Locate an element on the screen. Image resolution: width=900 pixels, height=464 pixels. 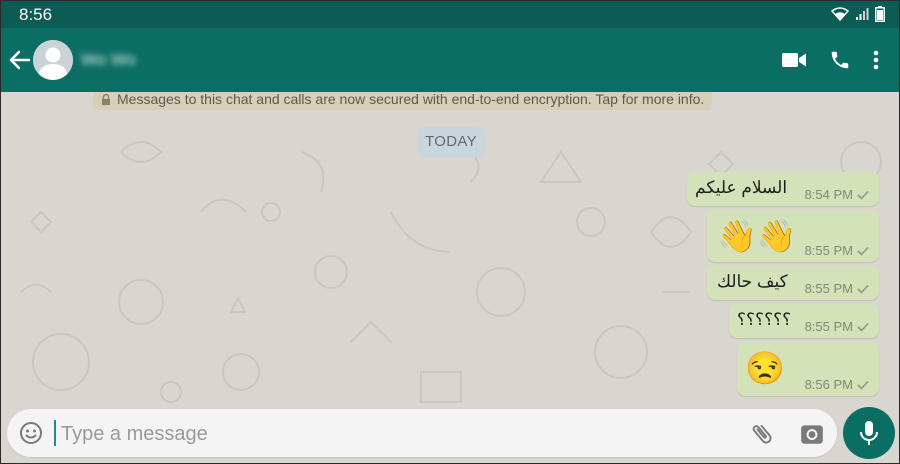
contact-avatar is located at coordinates (53, 60).